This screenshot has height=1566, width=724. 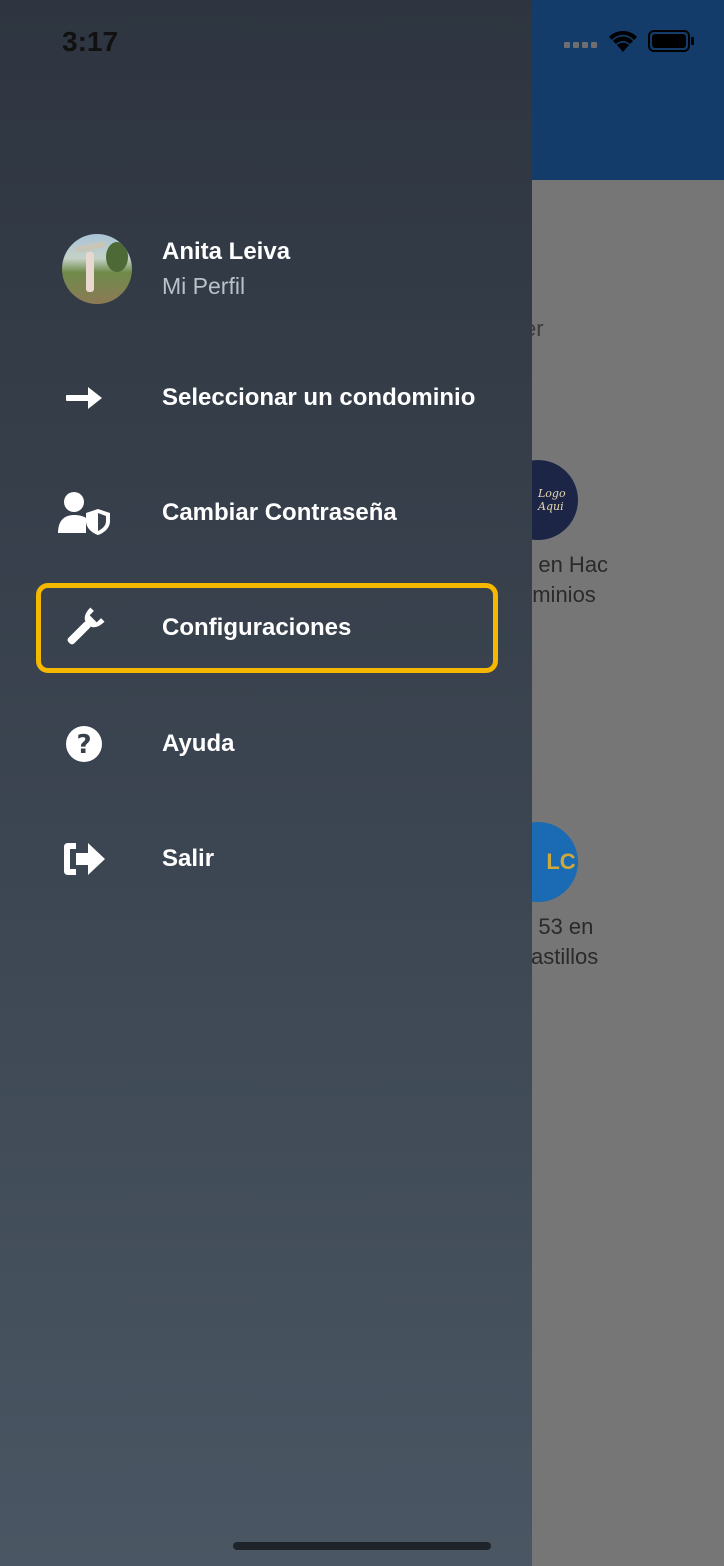 I want to click on wifi-icon, so click(x=623, y=43).